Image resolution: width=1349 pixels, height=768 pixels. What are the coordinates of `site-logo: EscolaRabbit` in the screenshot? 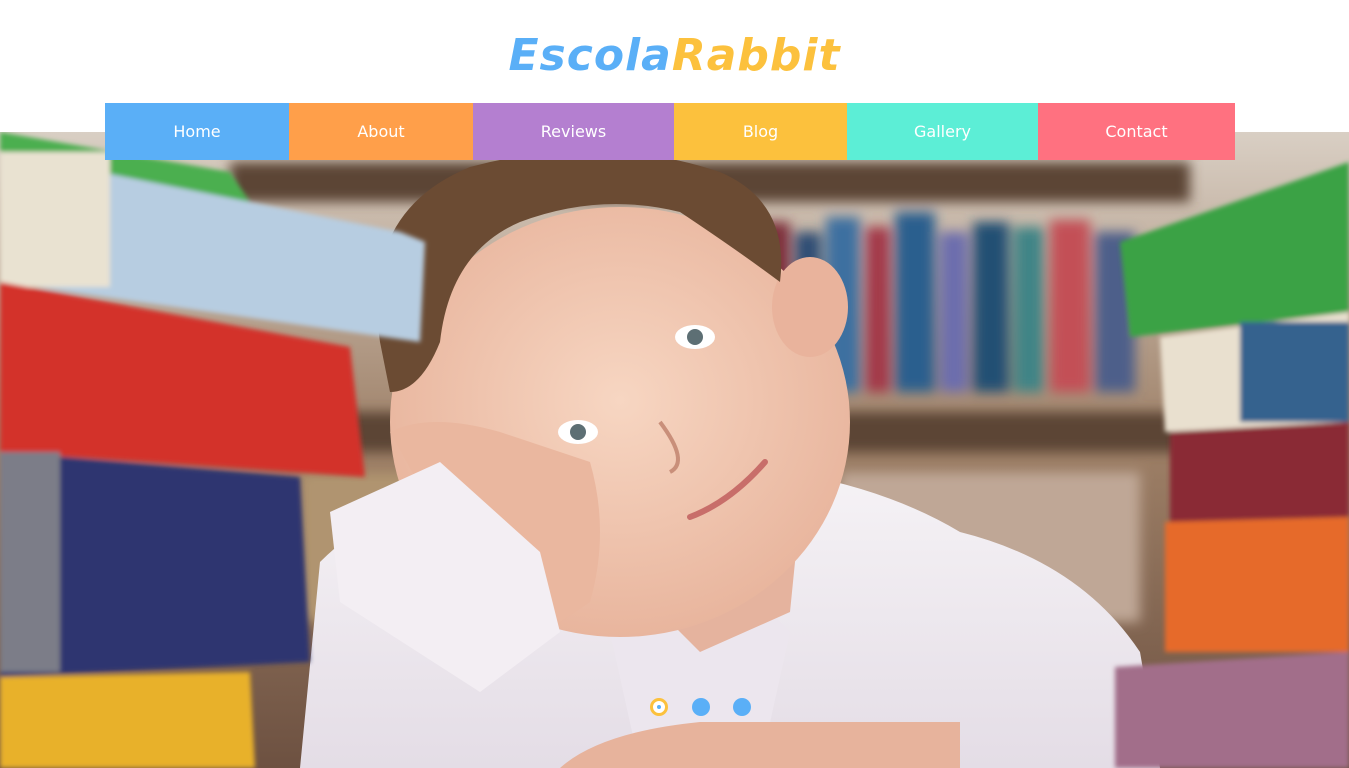 It's located at (674, 56).